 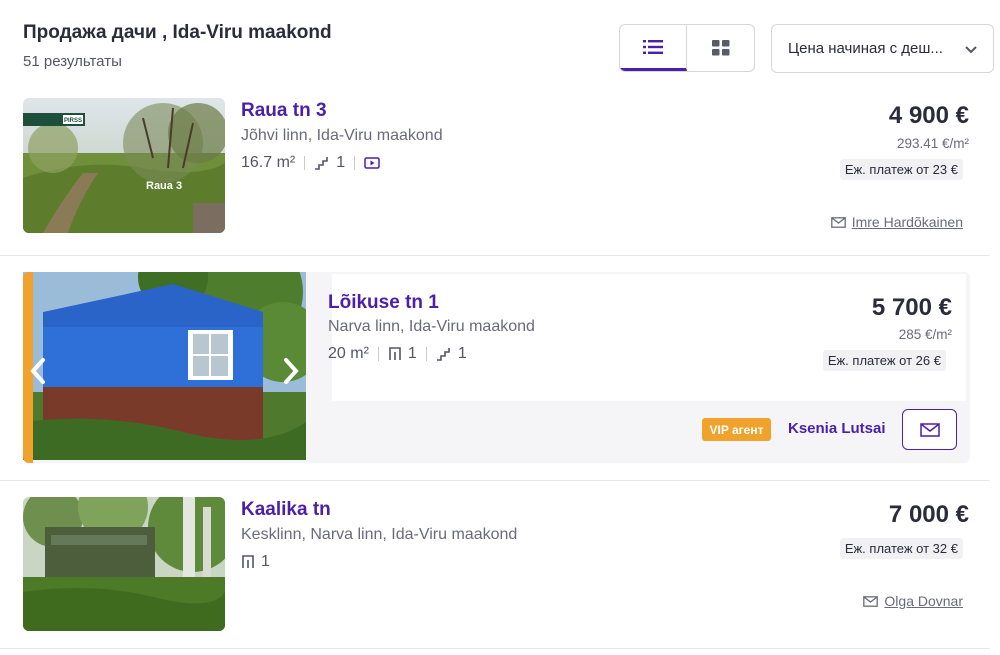 What do you see at coordinates (901, 169) in the screenshot?
I see `monthly-payment: Еж. платеж от 23 €` at bounding box center [901, 169].